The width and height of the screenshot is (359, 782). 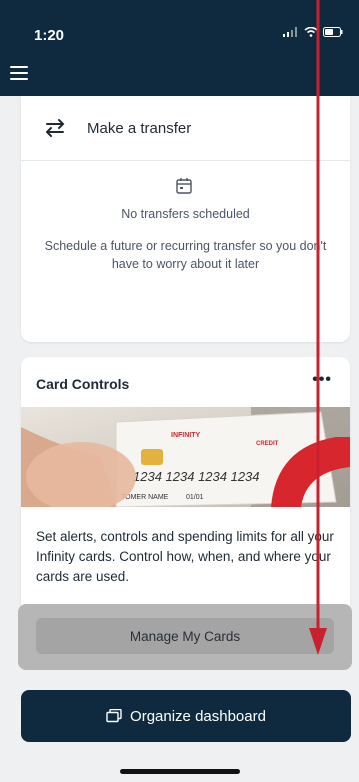 What do you see at coordinates (83, 384) in the screenshot?
I see `card-controls-title: Card Controls` at bounding box center [83, 384].